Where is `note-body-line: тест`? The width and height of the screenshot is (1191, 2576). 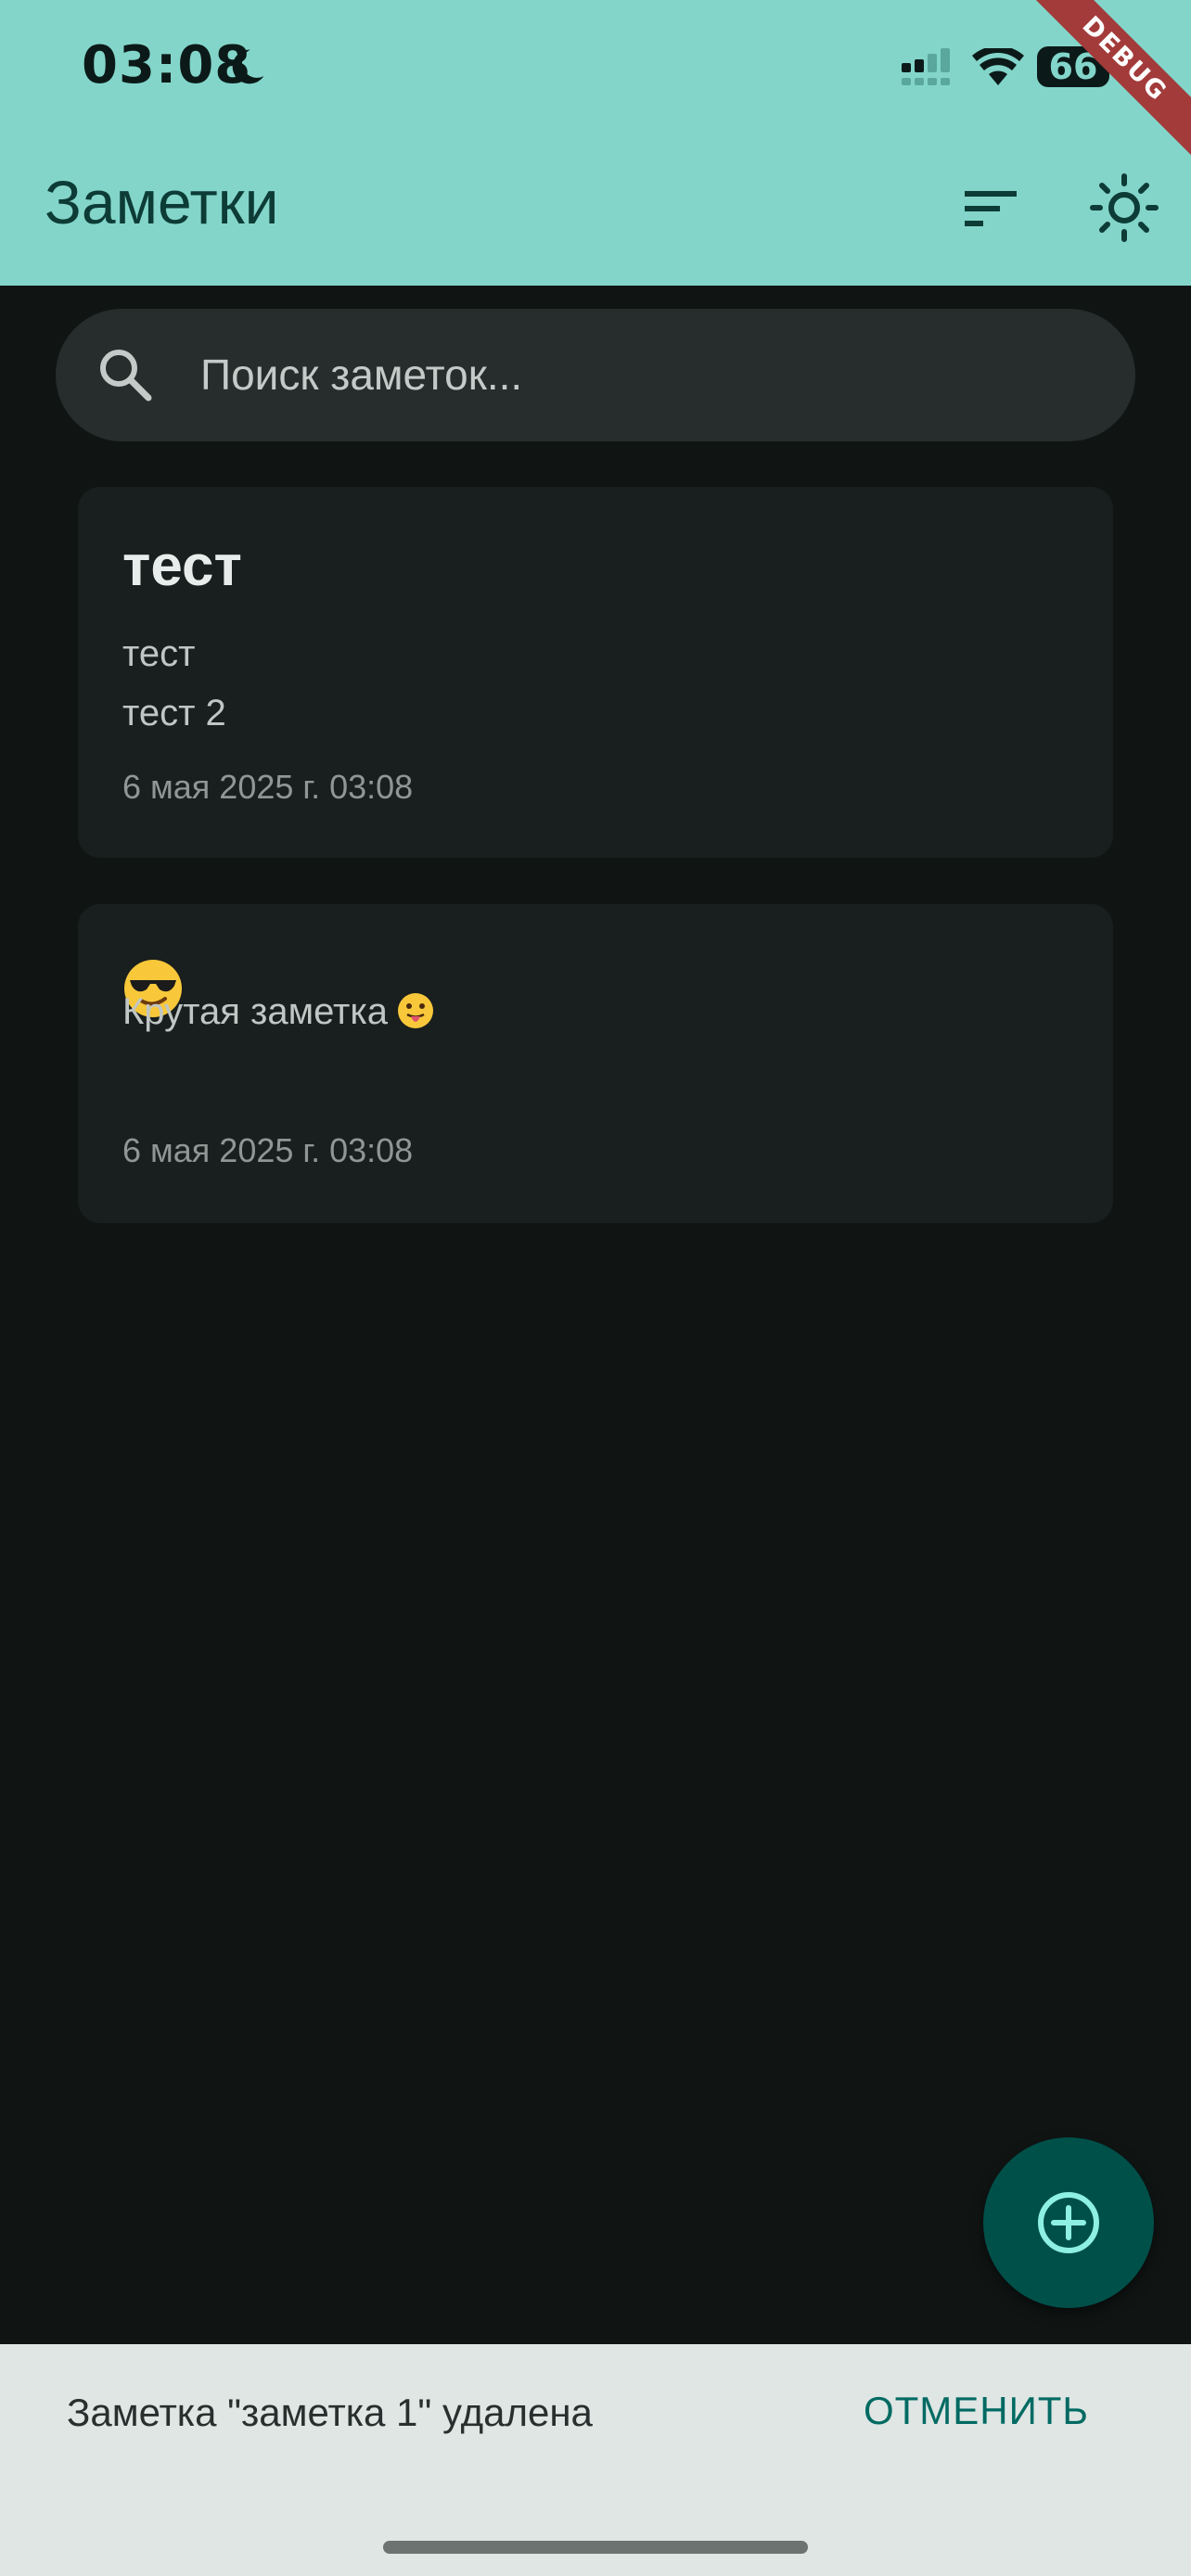
note-body-line: тест is located at coordinates (159, 653).